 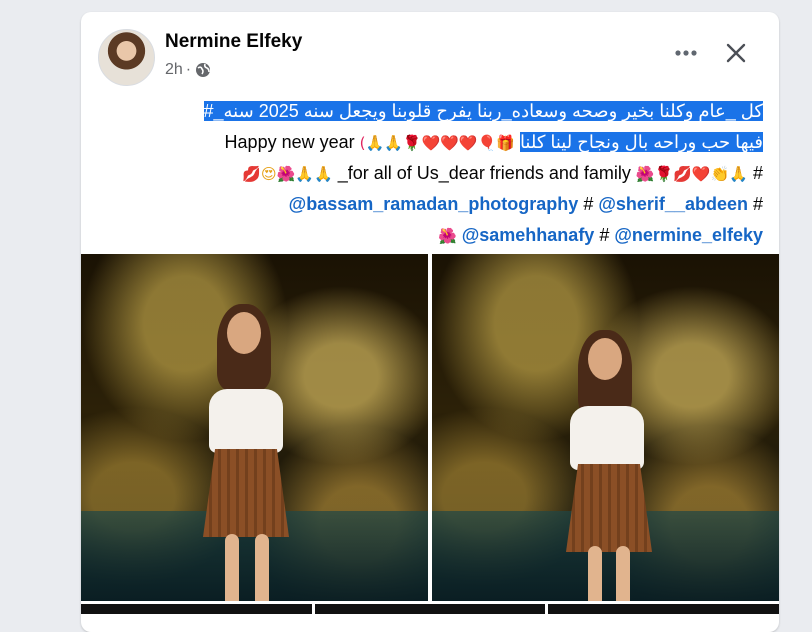 I want to click on more-icon, so click(x=686, y=53).